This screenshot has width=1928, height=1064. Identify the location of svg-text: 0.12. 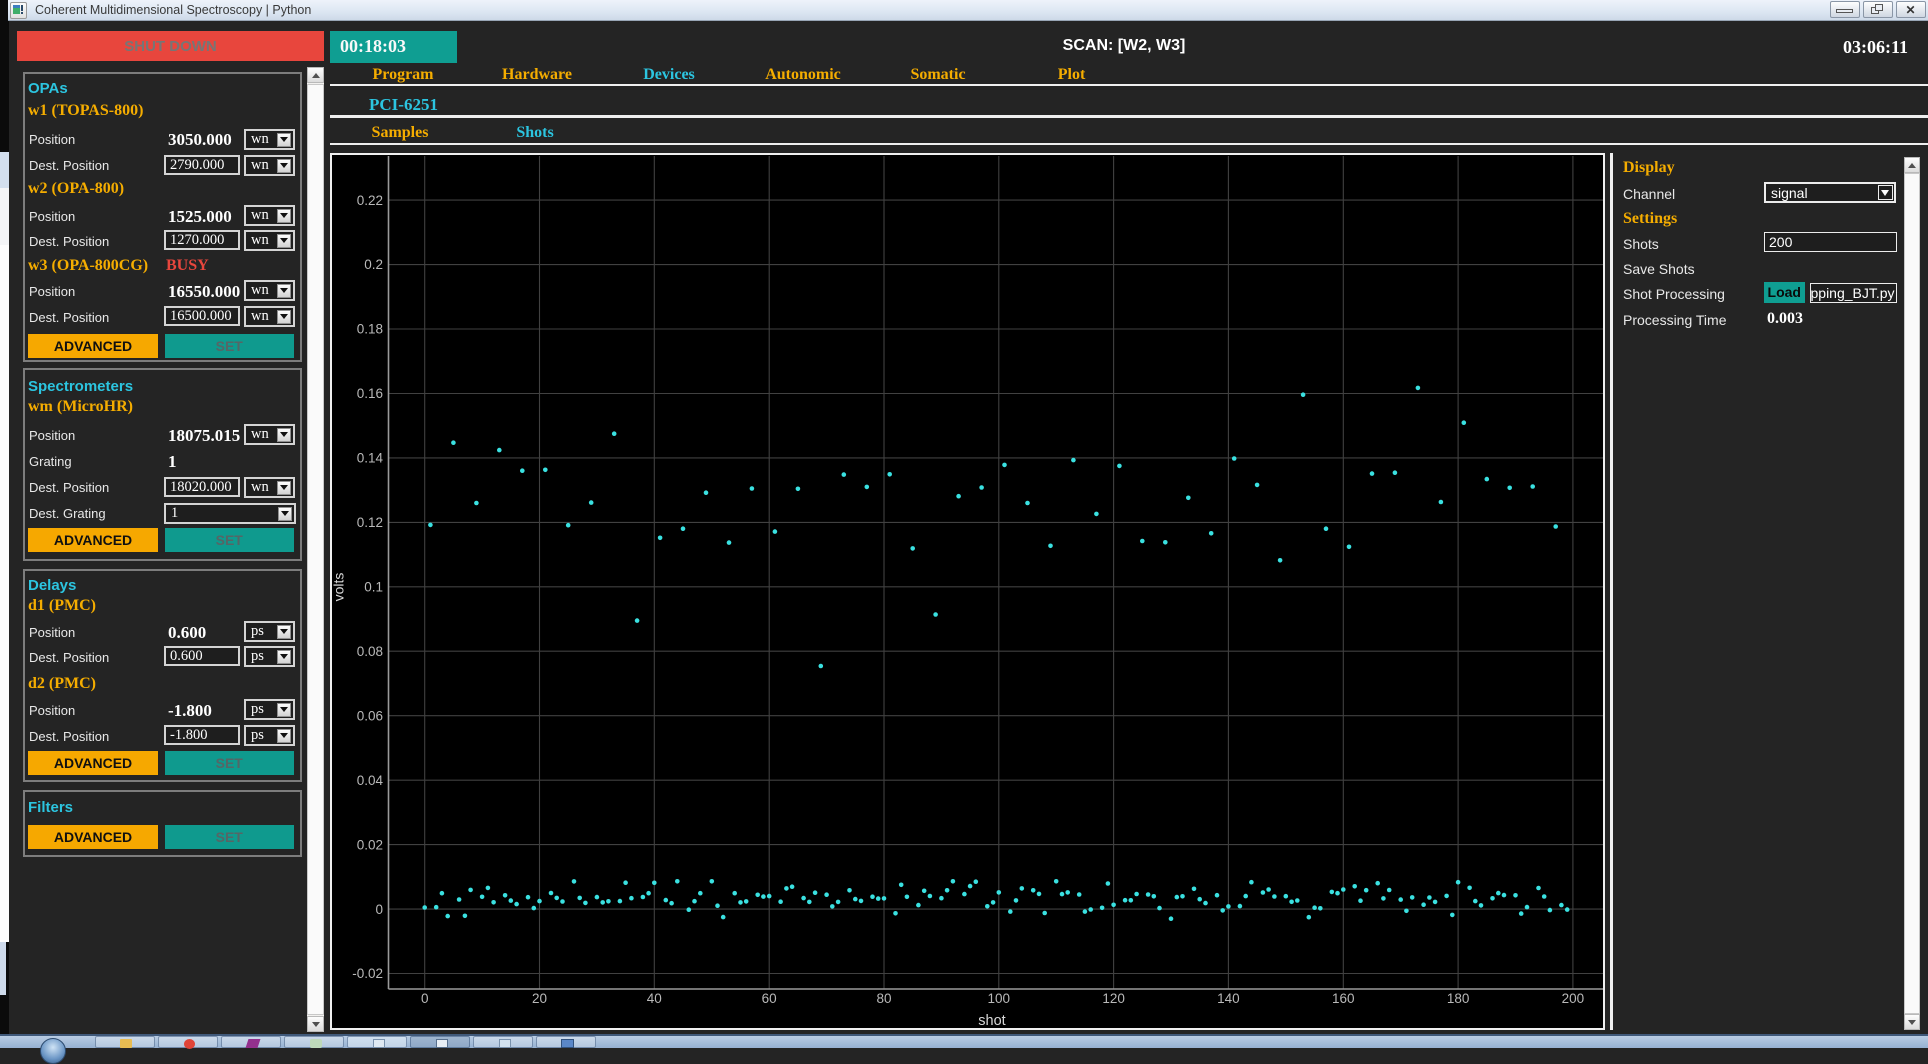
(370, 522).